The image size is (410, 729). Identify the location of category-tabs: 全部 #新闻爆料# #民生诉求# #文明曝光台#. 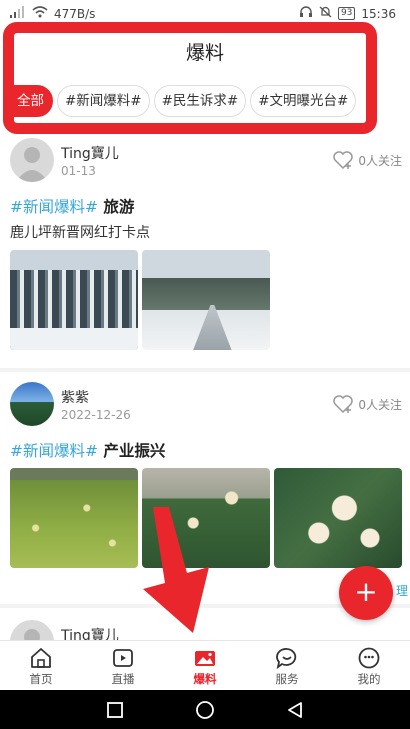
(185, 101).